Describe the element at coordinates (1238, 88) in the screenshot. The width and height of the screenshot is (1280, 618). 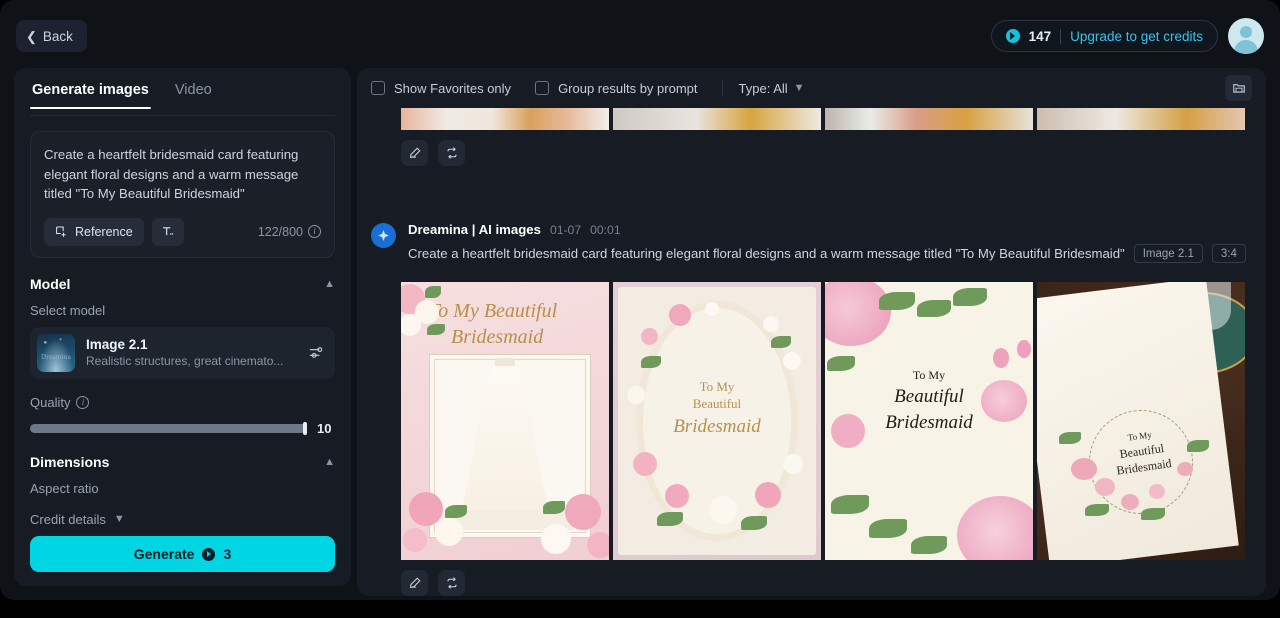
I see `folder-button` at that location.